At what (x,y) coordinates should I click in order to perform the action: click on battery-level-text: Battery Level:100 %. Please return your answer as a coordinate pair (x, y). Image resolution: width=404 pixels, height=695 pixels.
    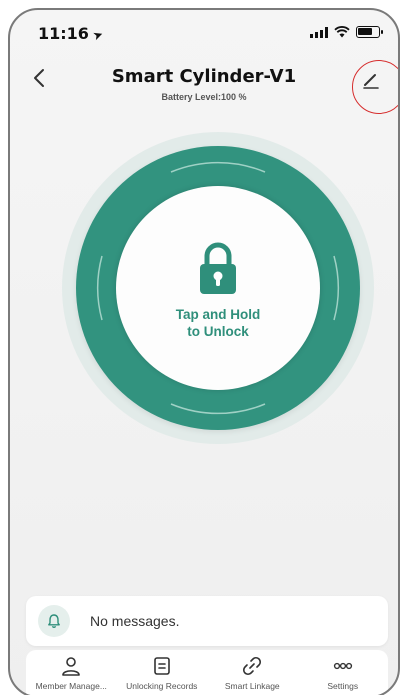
    Looking at the image, I should click on (204, 97).